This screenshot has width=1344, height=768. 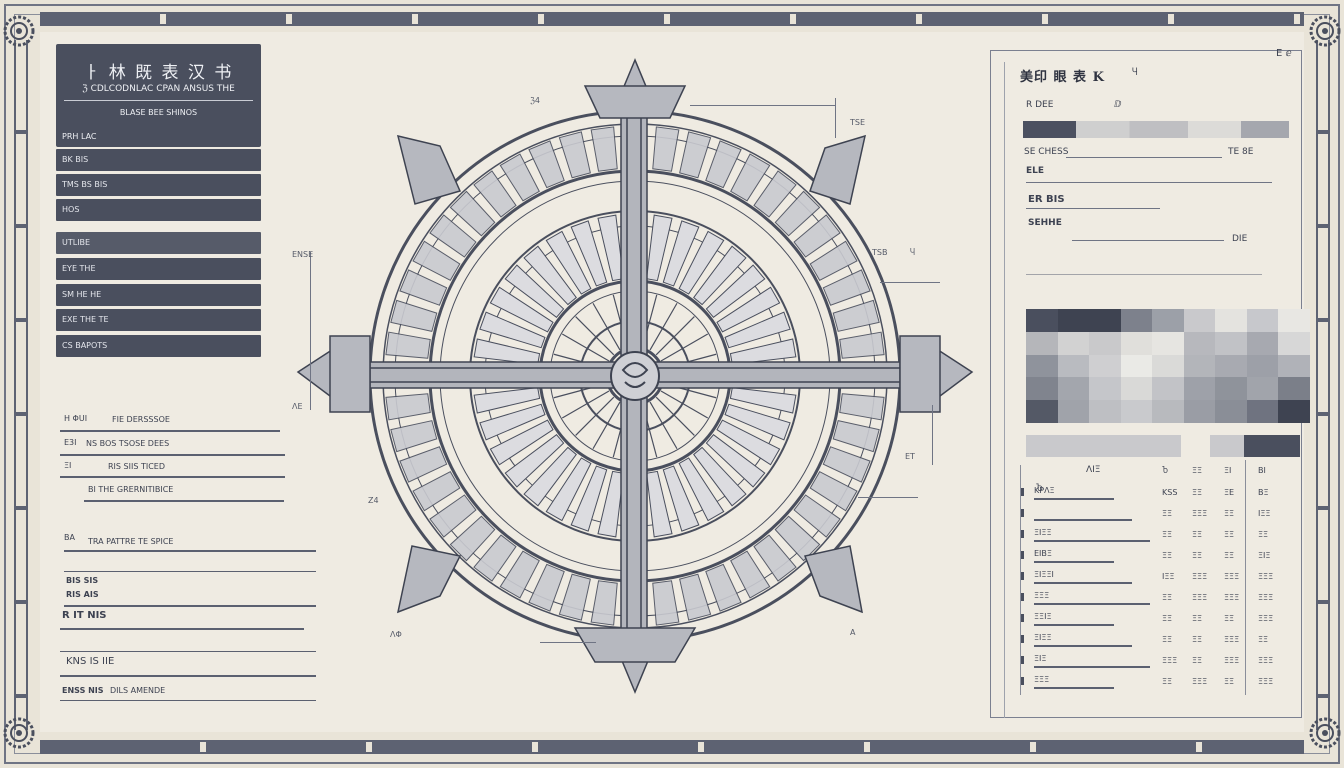 What do you see at coordinates (1046, 152) in the screenshot?
I see `right-label: SE CHESS` at bounding box center [1046, 152].